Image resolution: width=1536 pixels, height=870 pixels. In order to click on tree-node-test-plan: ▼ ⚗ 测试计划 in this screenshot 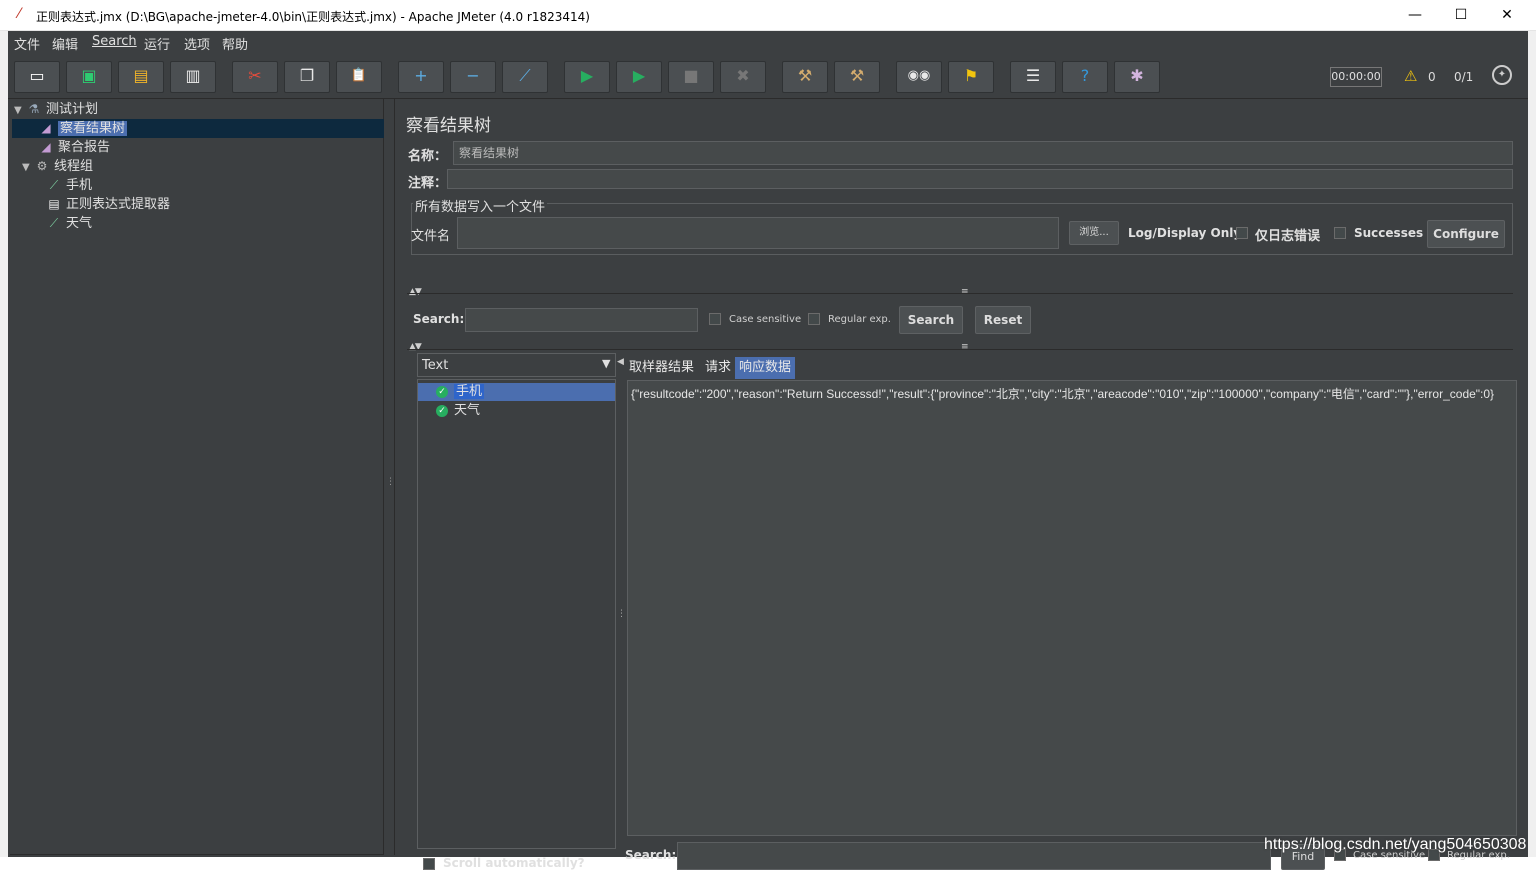, I will do `click(56, 109)`.